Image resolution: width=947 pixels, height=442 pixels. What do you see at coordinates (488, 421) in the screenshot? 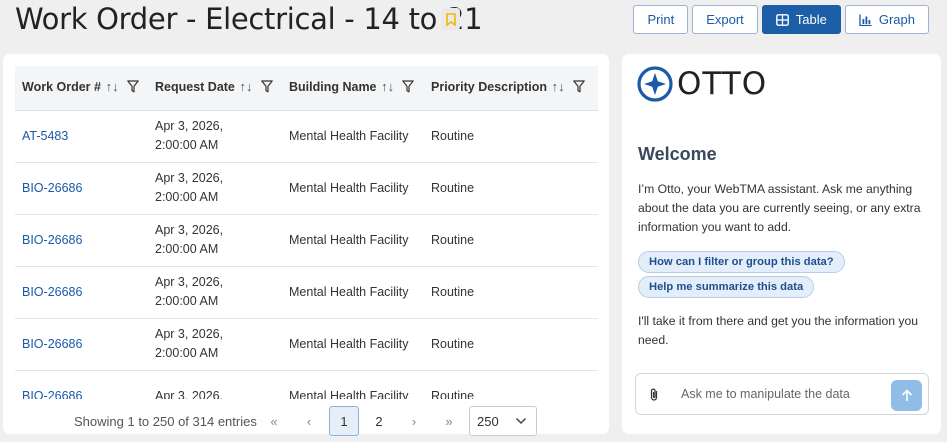
I see `page-size-value: 250` at bounding box center [488, 421].